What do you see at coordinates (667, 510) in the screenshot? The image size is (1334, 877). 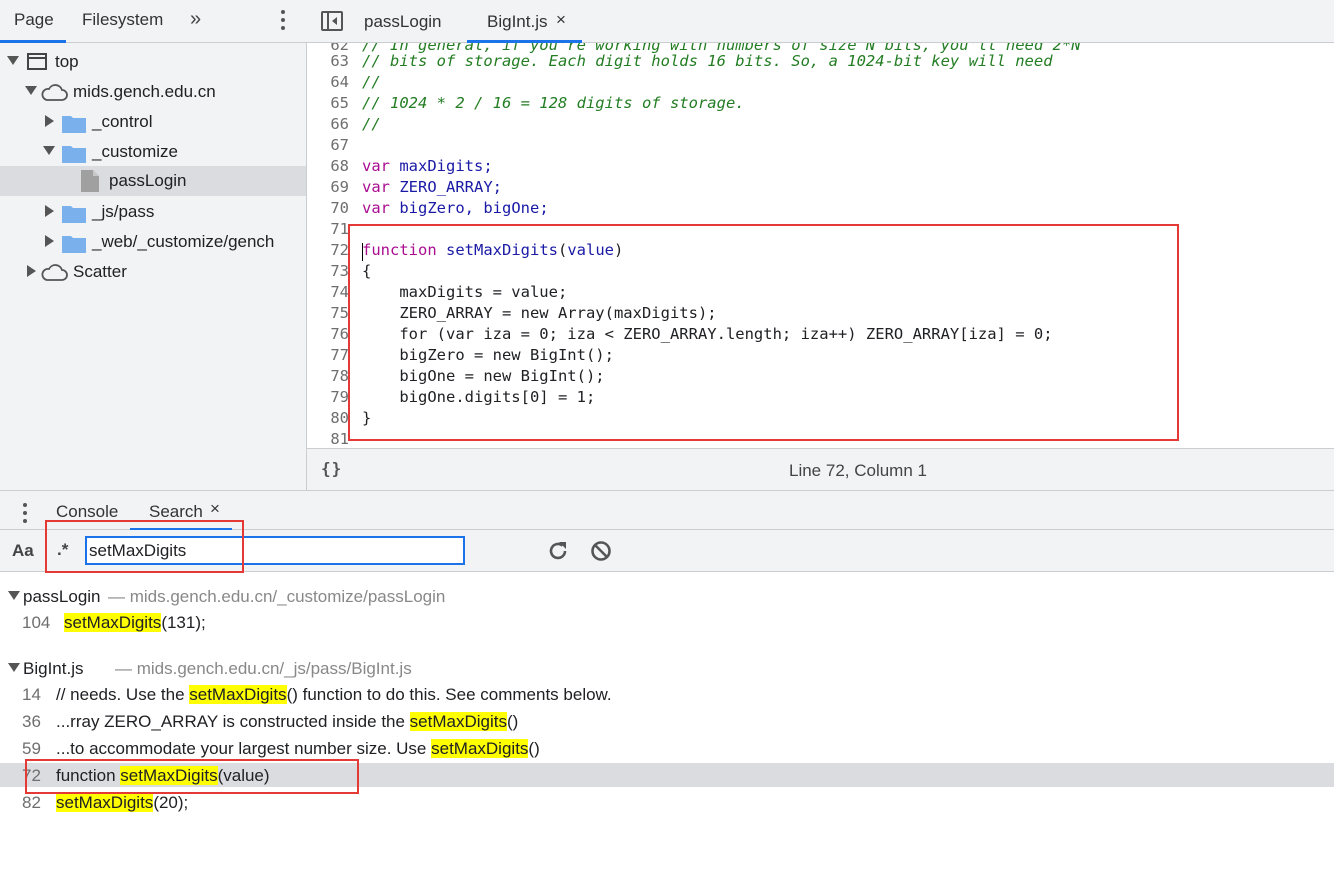 I see `drawer-tabbar: Console Search ×` at bounding box center [667, 510].